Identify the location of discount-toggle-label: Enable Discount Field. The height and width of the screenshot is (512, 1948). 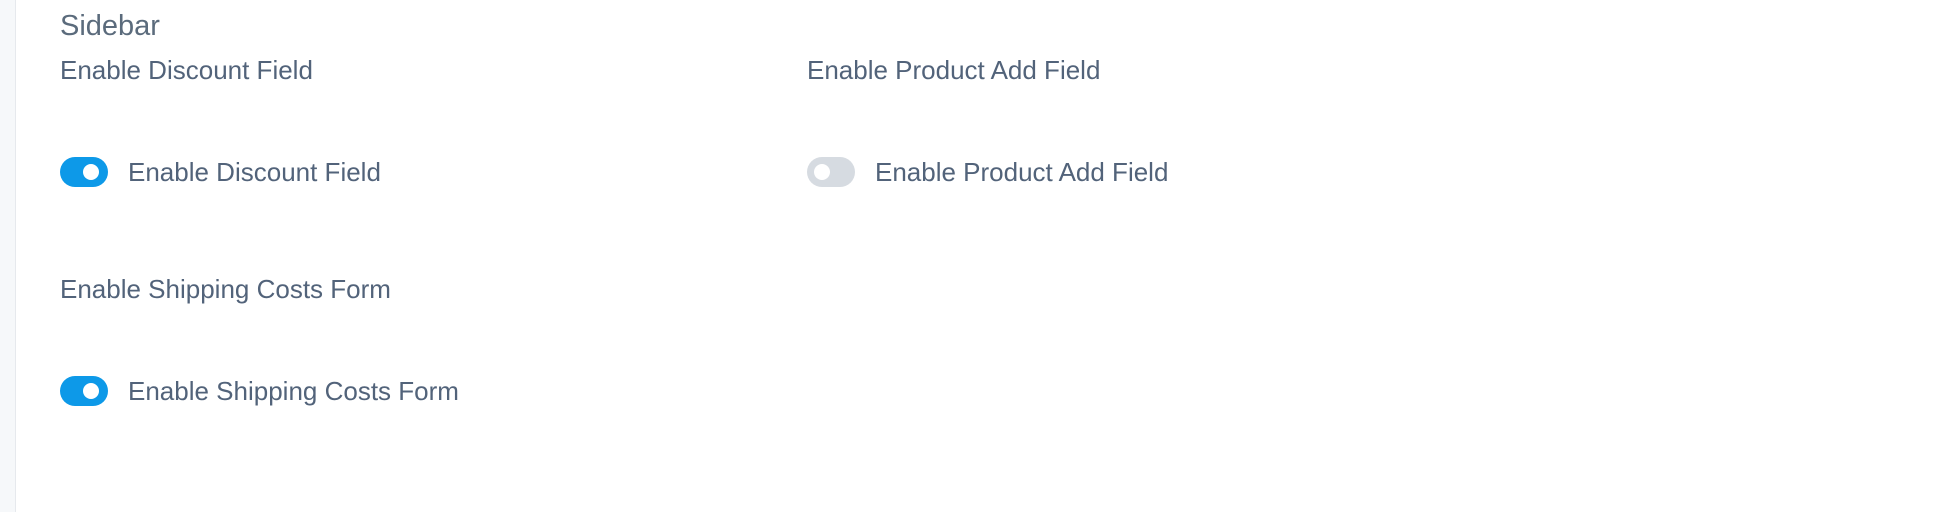
(254, 172).